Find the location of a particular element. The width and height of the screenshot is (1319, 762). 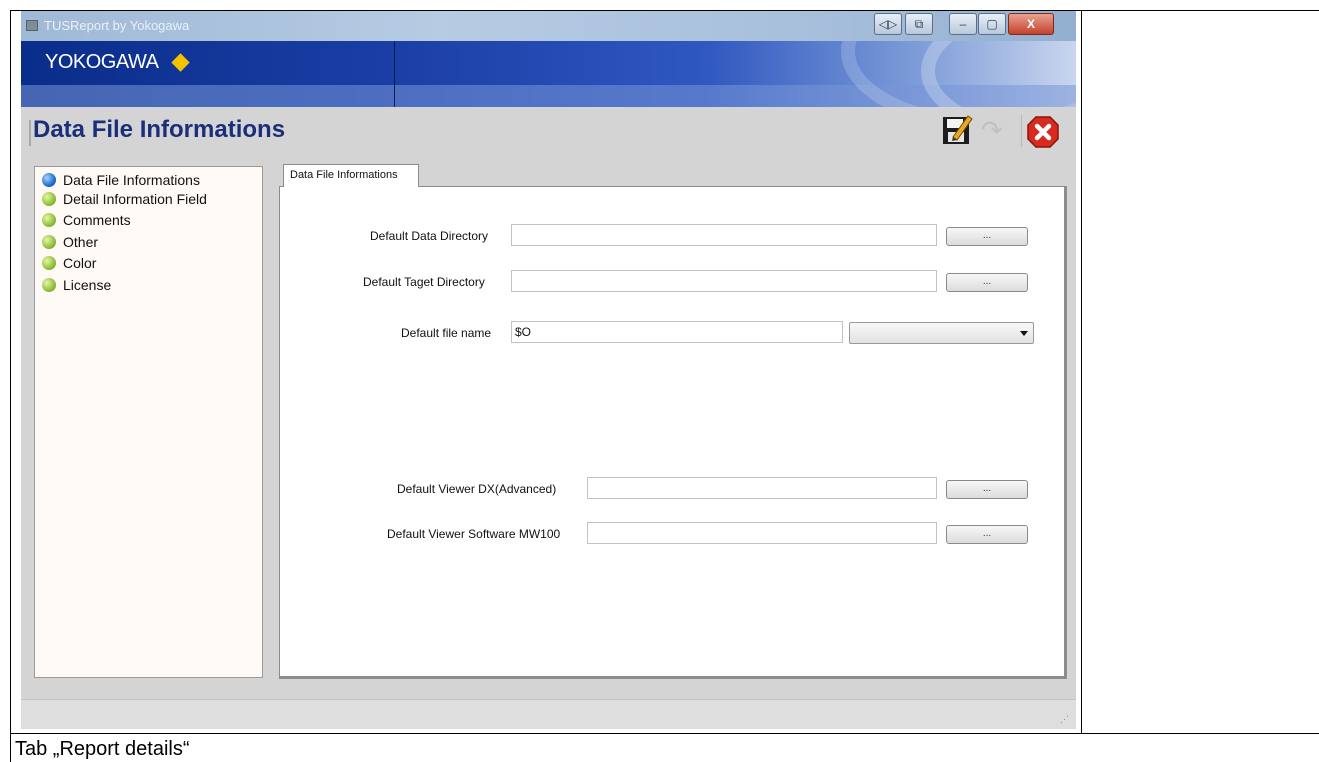

nav-item-data-file-informations: Data File Informations is located at coordinates (121, 180).